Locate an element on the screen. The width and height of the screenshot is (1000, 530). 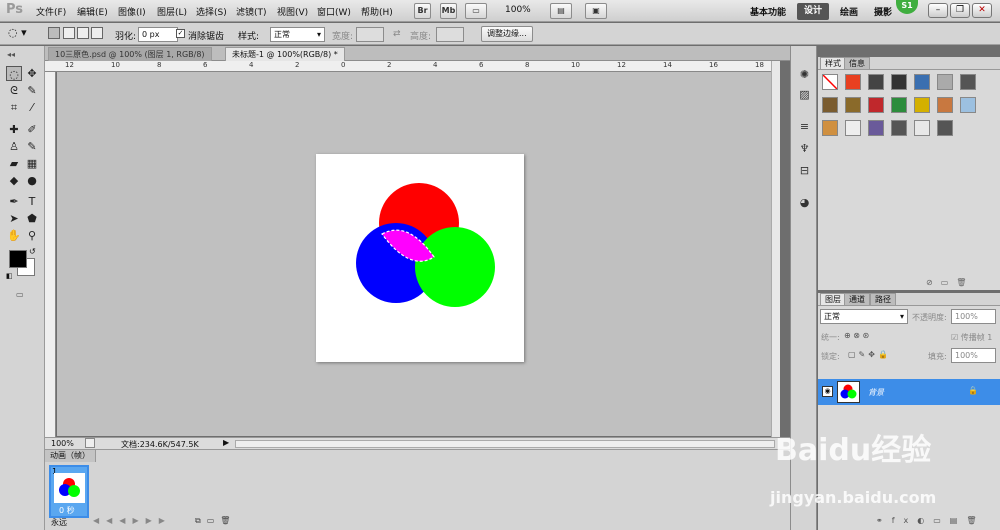
menu-select: 选择(S) is located at coordinates (211, 11).